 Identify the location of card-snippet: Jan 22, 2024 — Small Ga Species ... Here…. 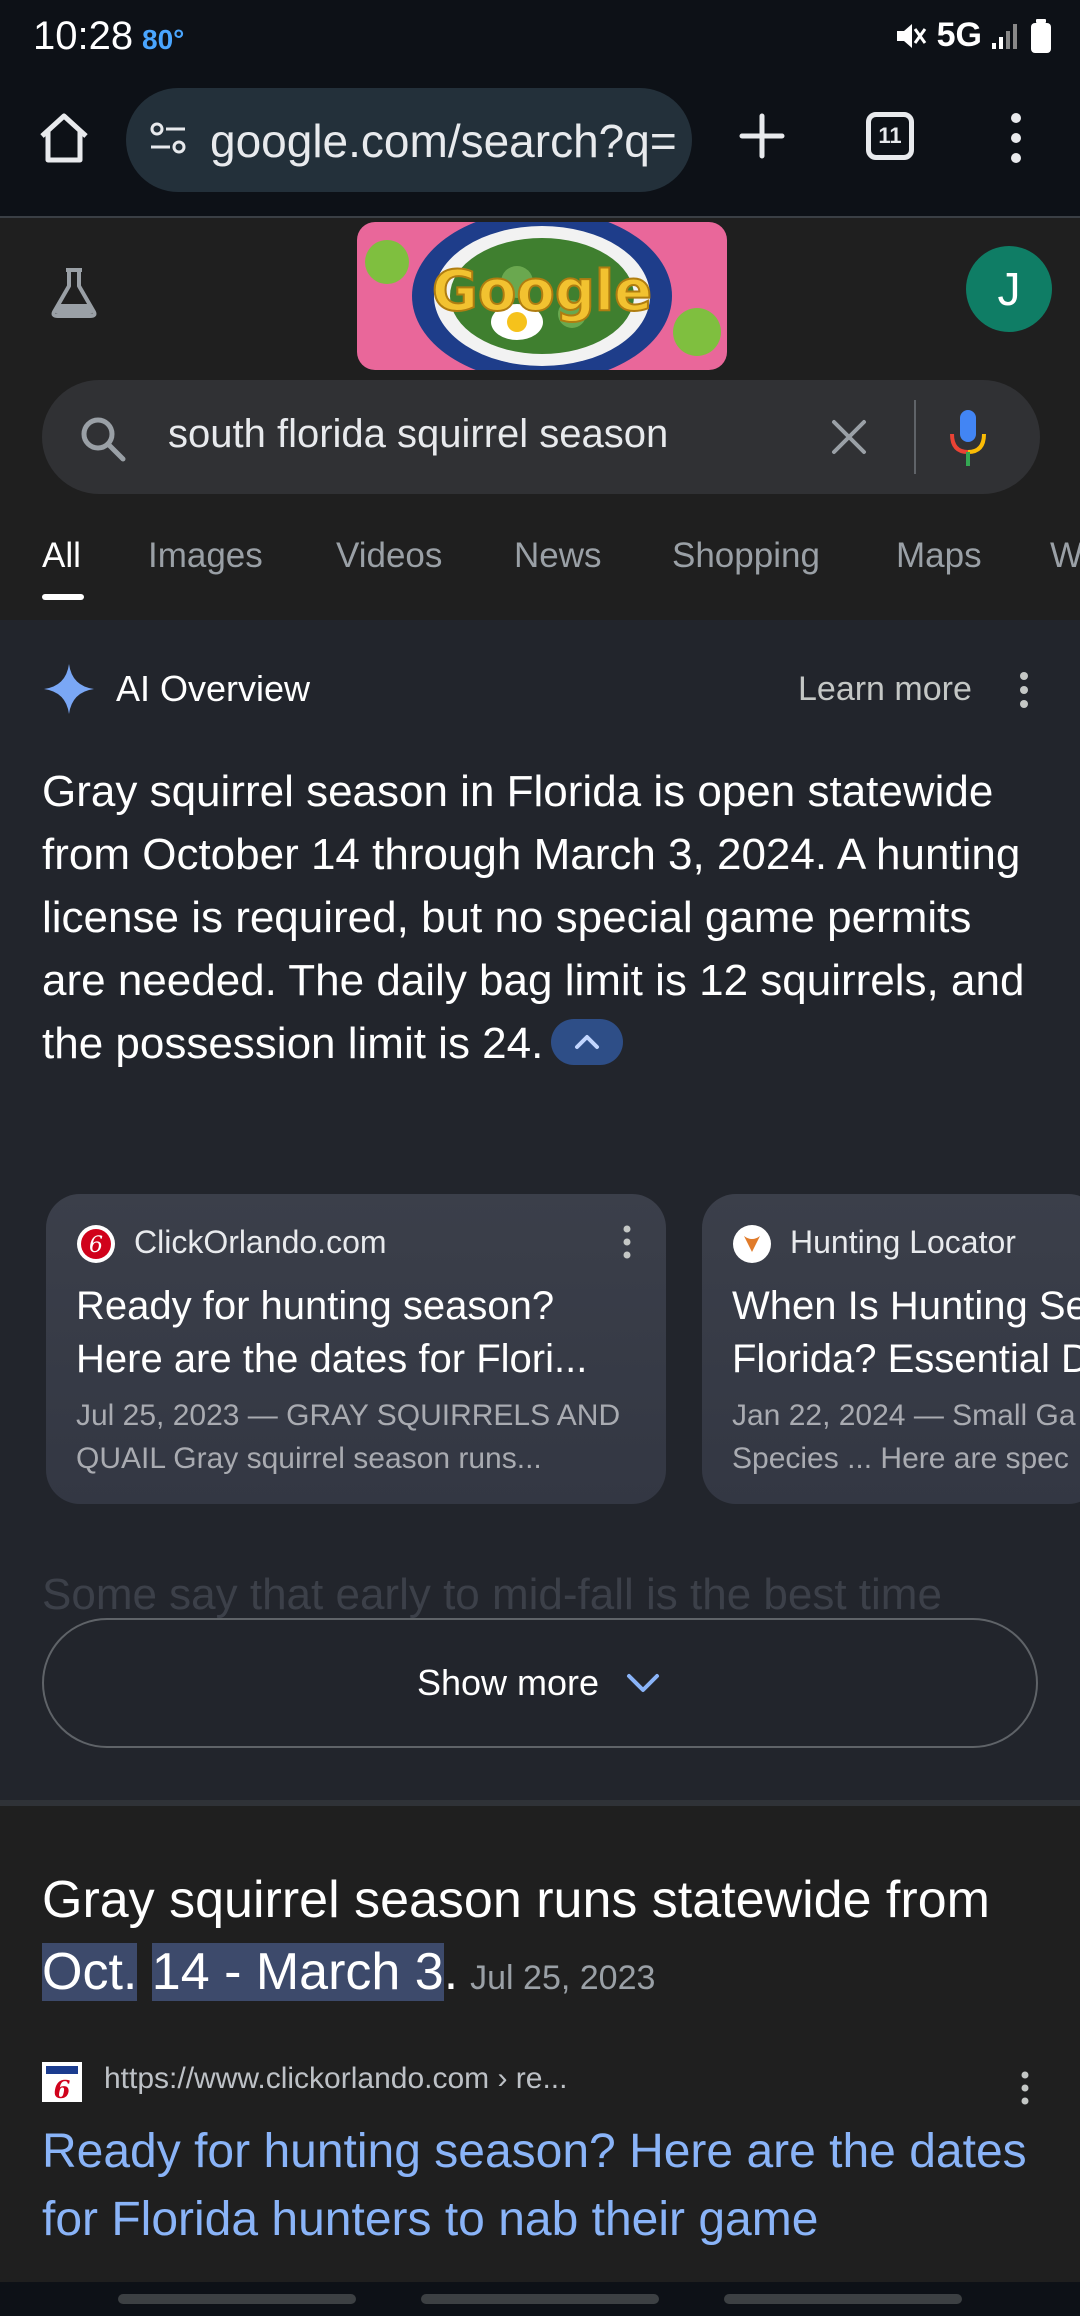
(904, 1437).